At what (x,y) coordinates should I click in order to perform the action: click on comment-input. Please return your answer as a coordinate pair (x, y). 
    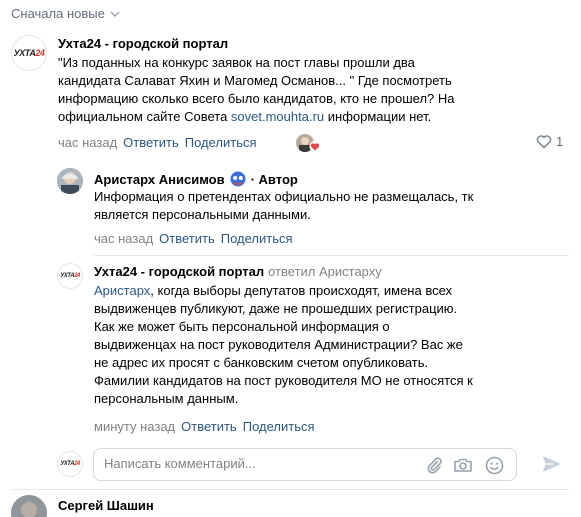
    Looking at the image, I should click on (254, 463).